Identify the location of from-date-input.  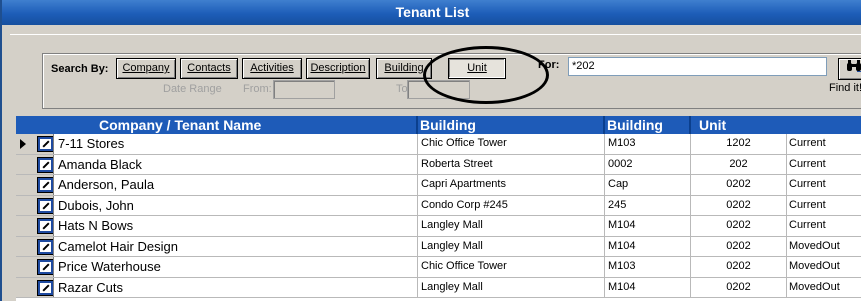
(304, 89).